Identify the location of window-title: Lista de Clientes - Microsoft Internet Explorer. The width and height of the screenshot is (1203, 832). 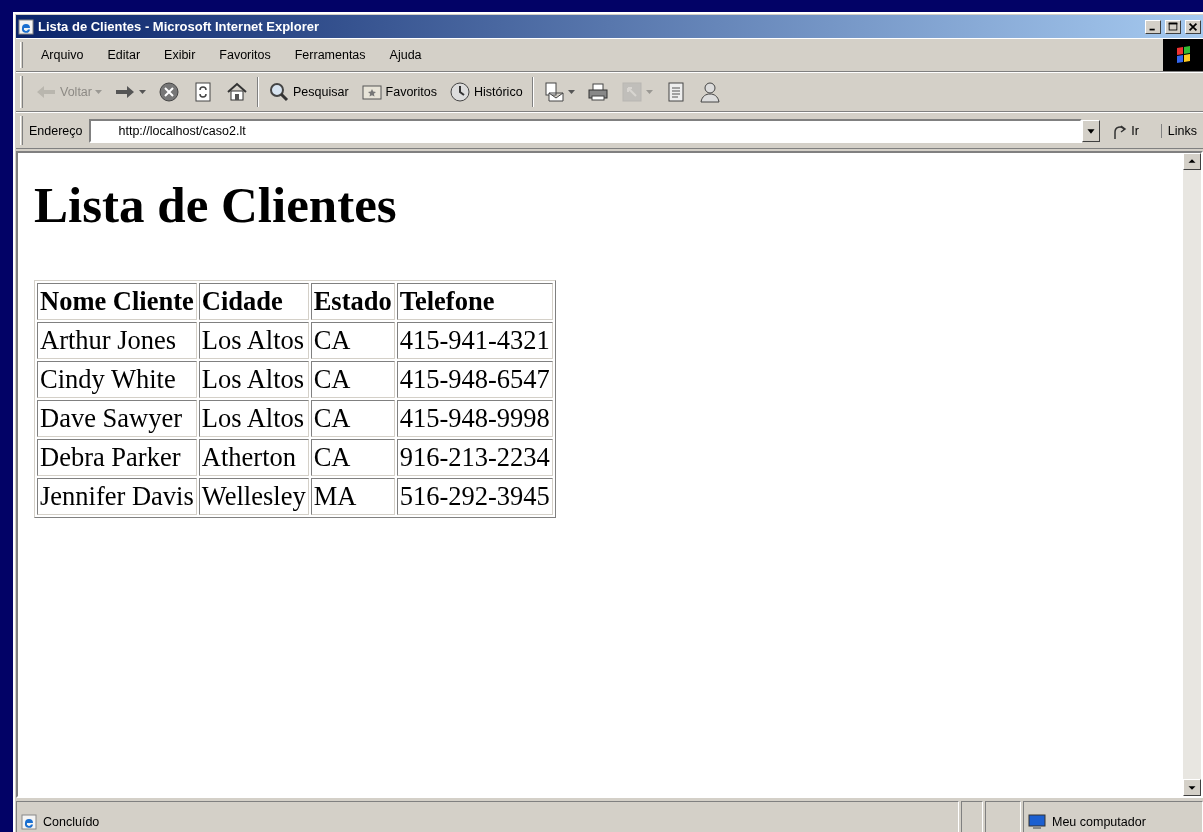
(179, 26).